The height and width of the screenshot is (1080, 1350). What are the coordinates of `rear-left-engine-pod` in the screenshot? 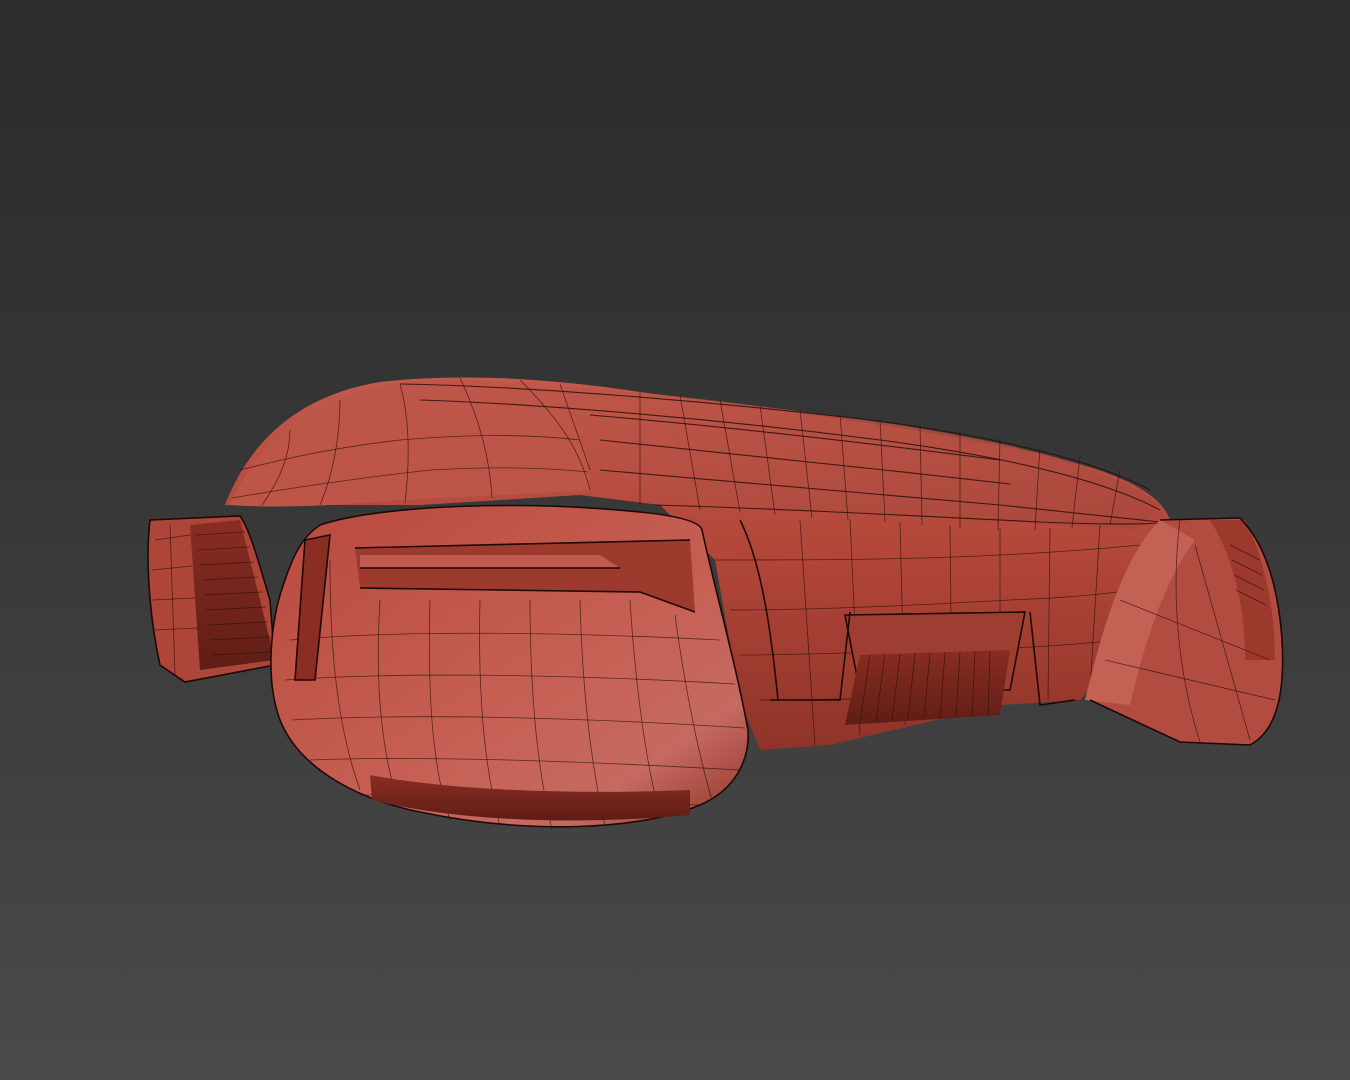 It's located at (211, 599).